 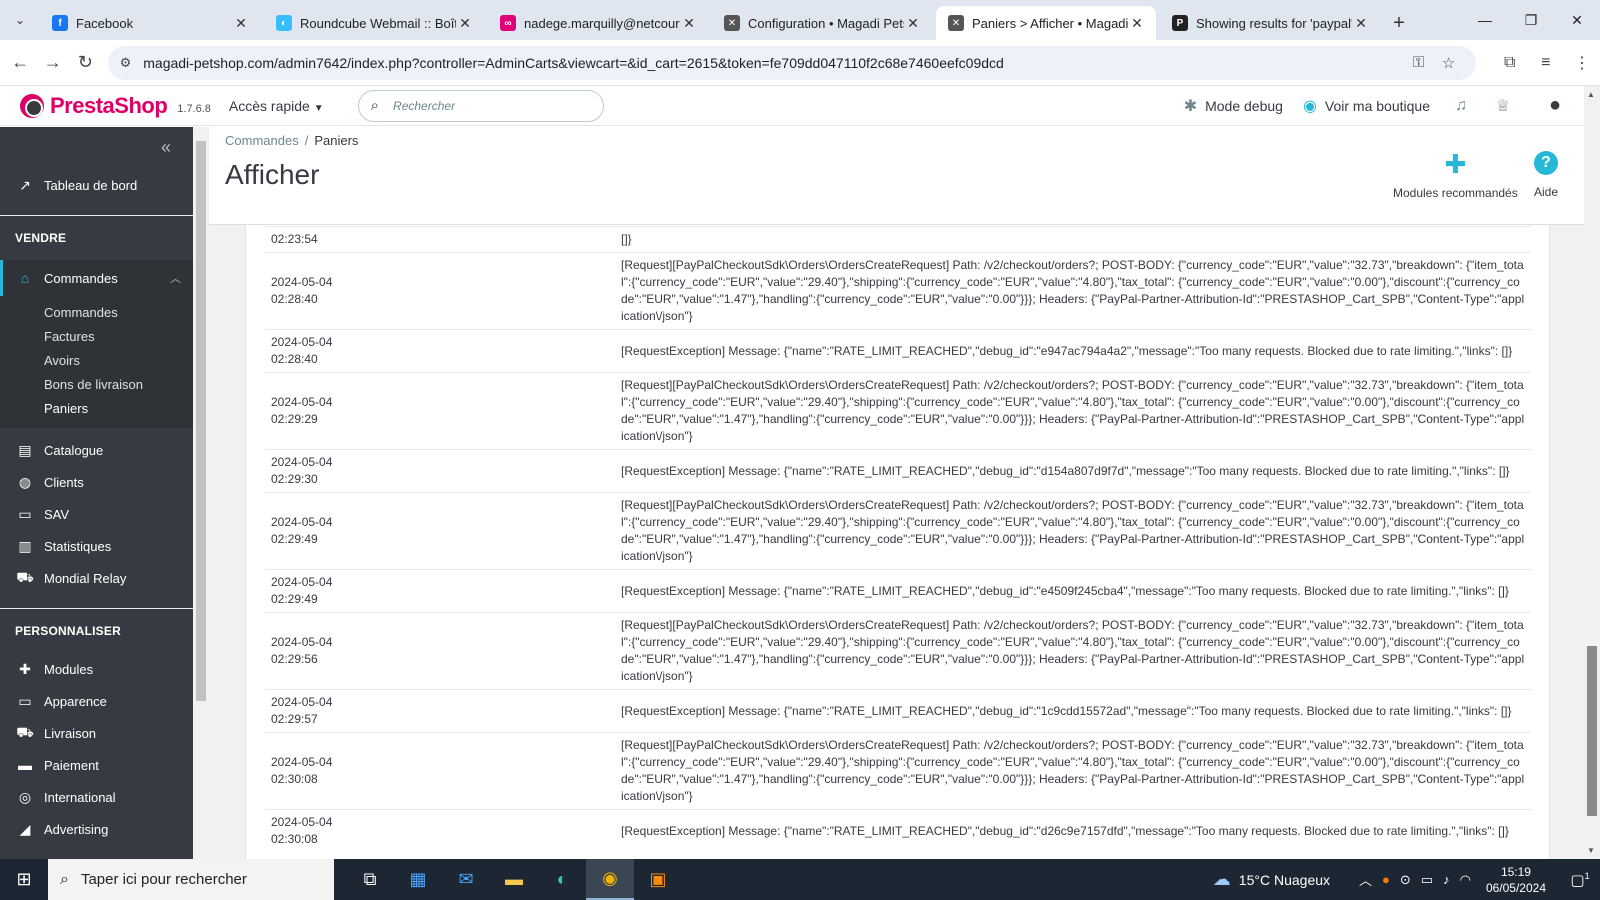 I want to click on recommended-modules-button: ✚ Modules recommandés, so click(x=1455, y=174).